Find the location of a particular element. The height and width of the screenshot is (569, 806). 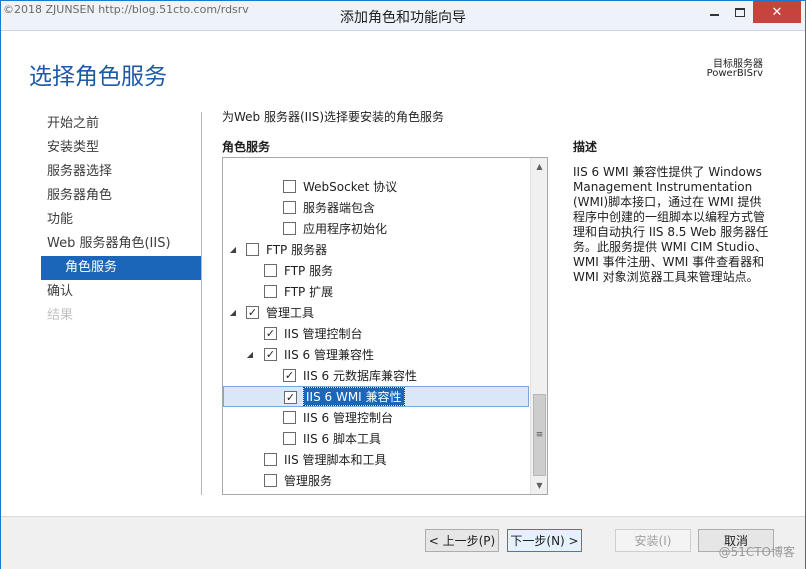

tree-item: WebSocket 协议 is located at coordinates (376, 186).